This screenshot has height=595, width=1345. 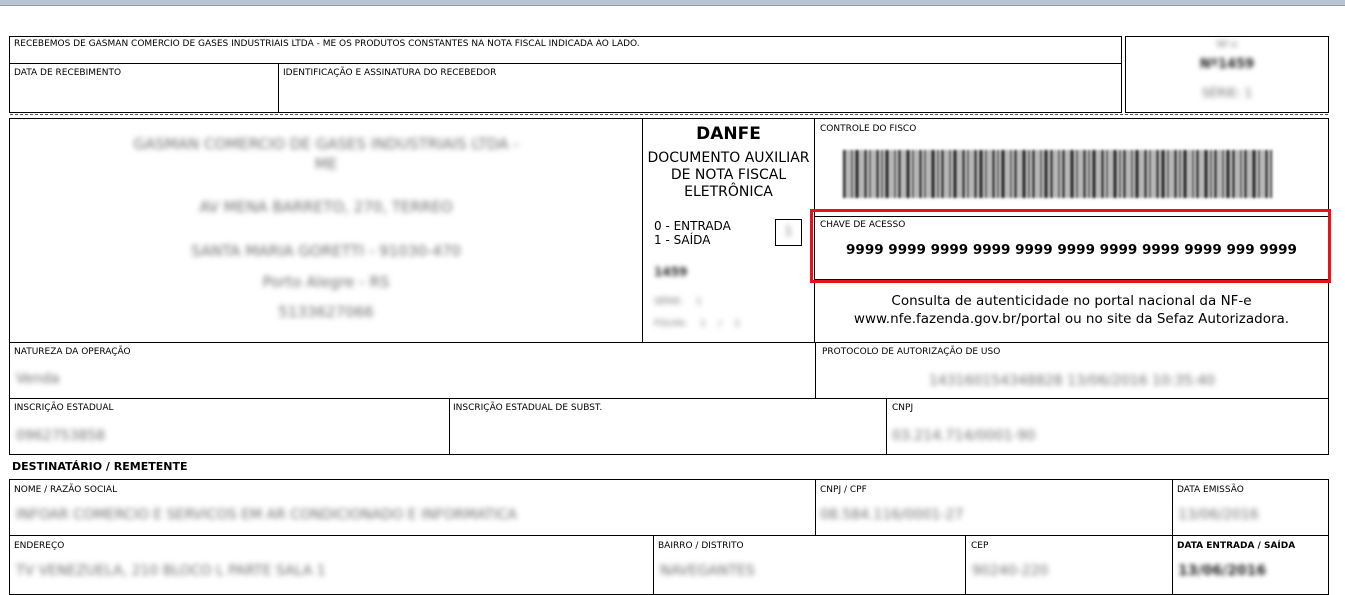 I want to click on danfe-series: SÉRIE: 1, so click(x=678, y=302).